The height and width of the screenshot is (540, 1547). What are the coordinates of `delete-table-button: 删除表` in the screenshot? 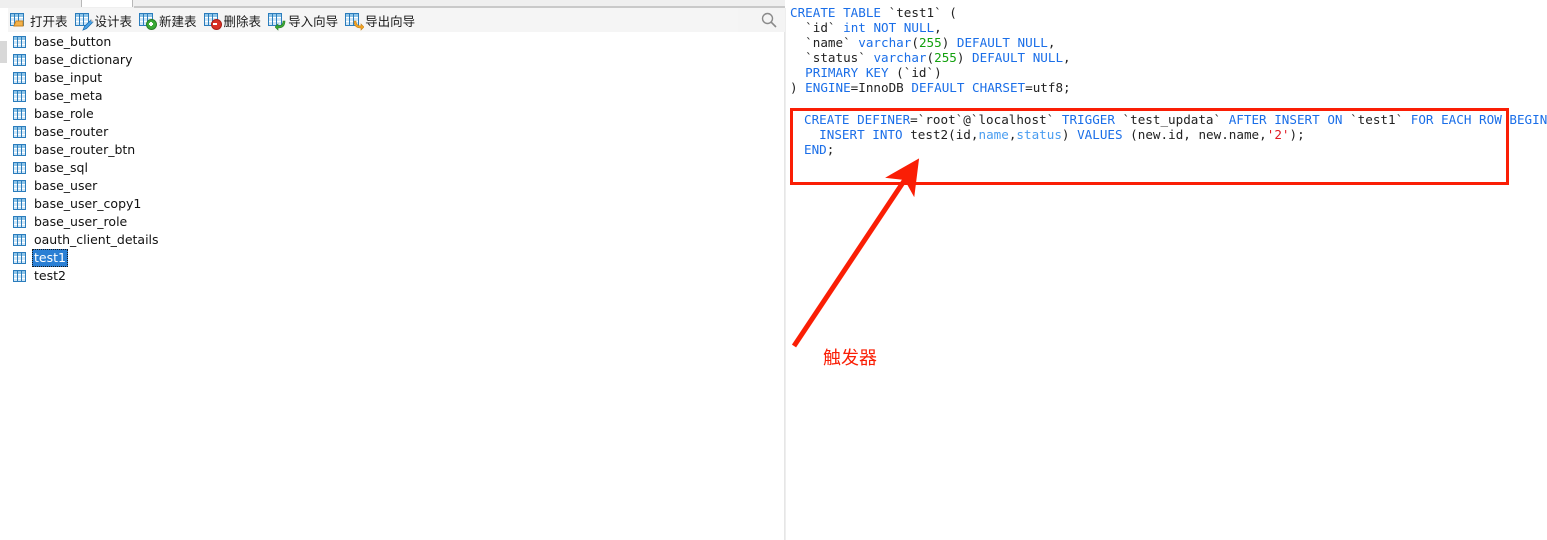 It's located at (234, 20).